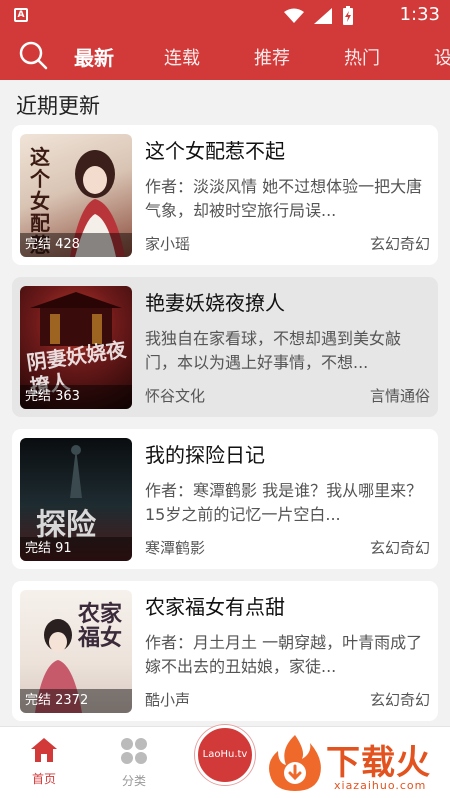 The image size is (450, 798). What do you see at coordinates (76, 499) in the screenshot?
I see `book-cover: 探险 完结 91` at bounding box center [76, 499].